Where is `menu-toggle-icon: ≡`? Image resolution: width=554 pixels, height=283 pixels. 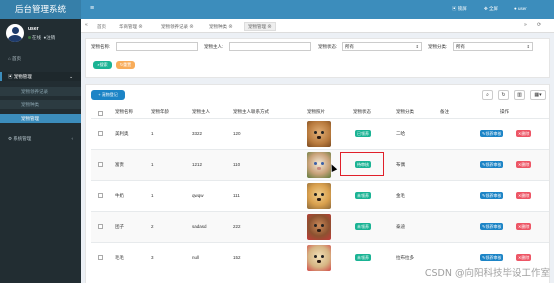
menu-toggle-icon: ≡ is located at coordinates (92, 8).